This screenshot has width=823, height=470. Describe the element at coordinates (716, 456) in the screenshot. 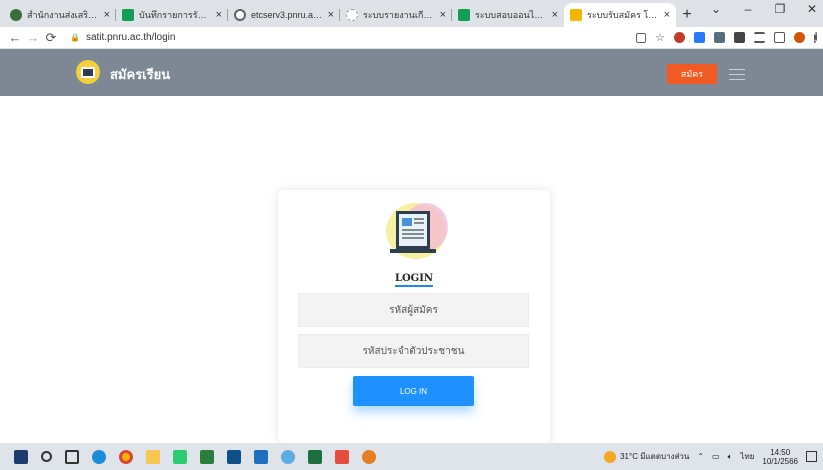

I see `network-icon: ▭` at that location.